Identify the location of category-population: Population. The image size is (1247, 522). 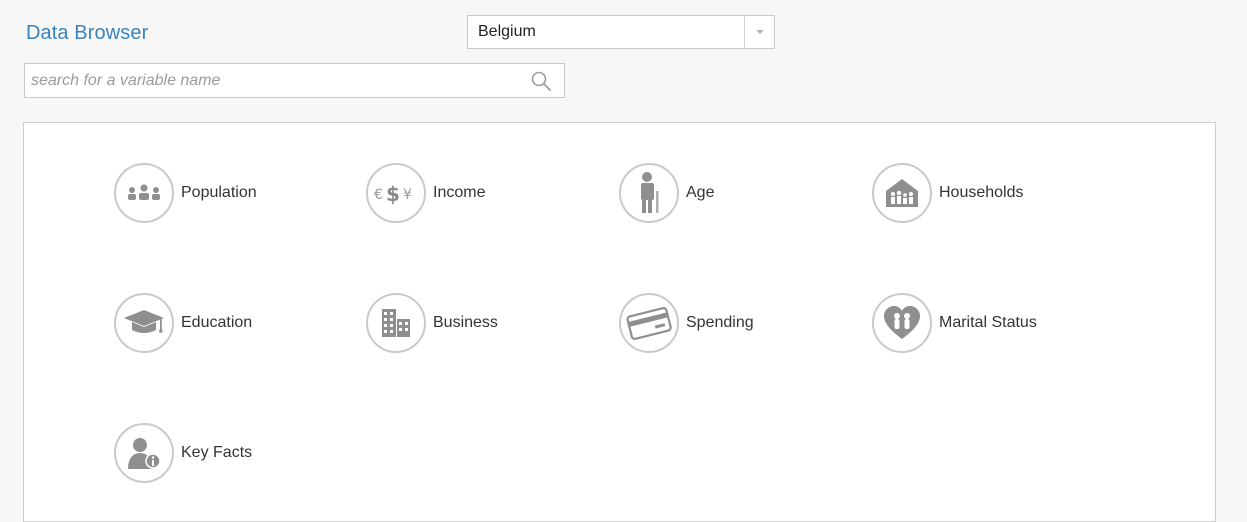
(185, 193).